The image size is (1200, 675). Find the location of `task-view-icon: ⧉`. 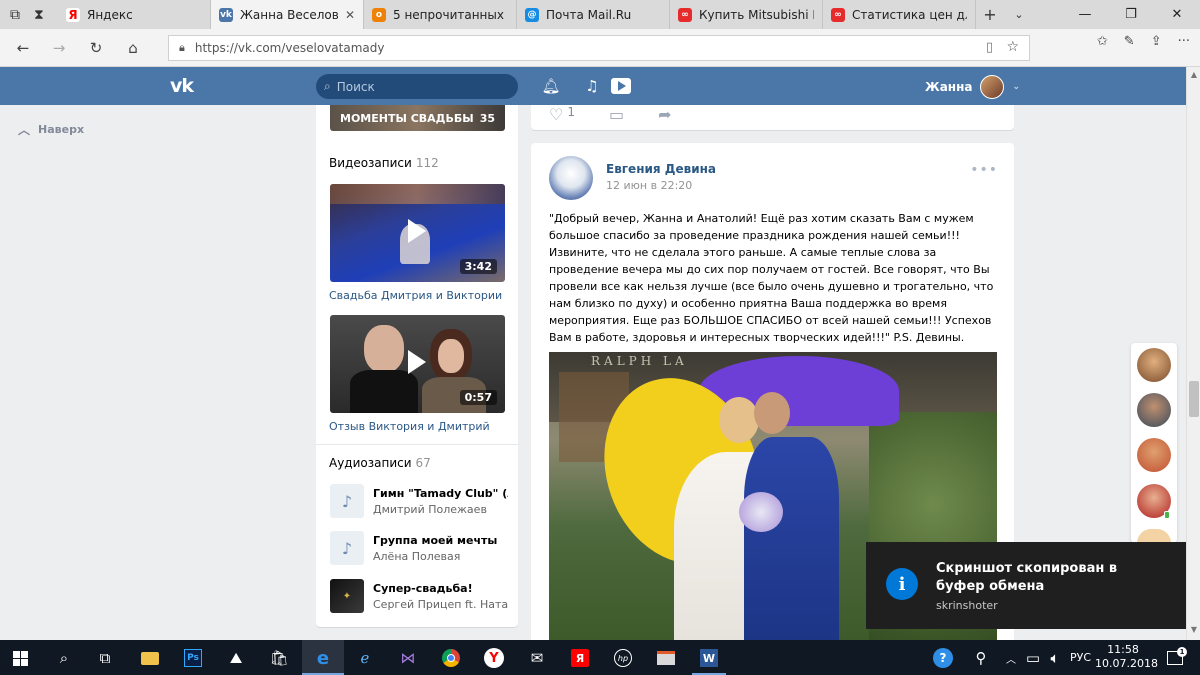

task-view-icon: ⧉ is located at coordinates (105, 658).